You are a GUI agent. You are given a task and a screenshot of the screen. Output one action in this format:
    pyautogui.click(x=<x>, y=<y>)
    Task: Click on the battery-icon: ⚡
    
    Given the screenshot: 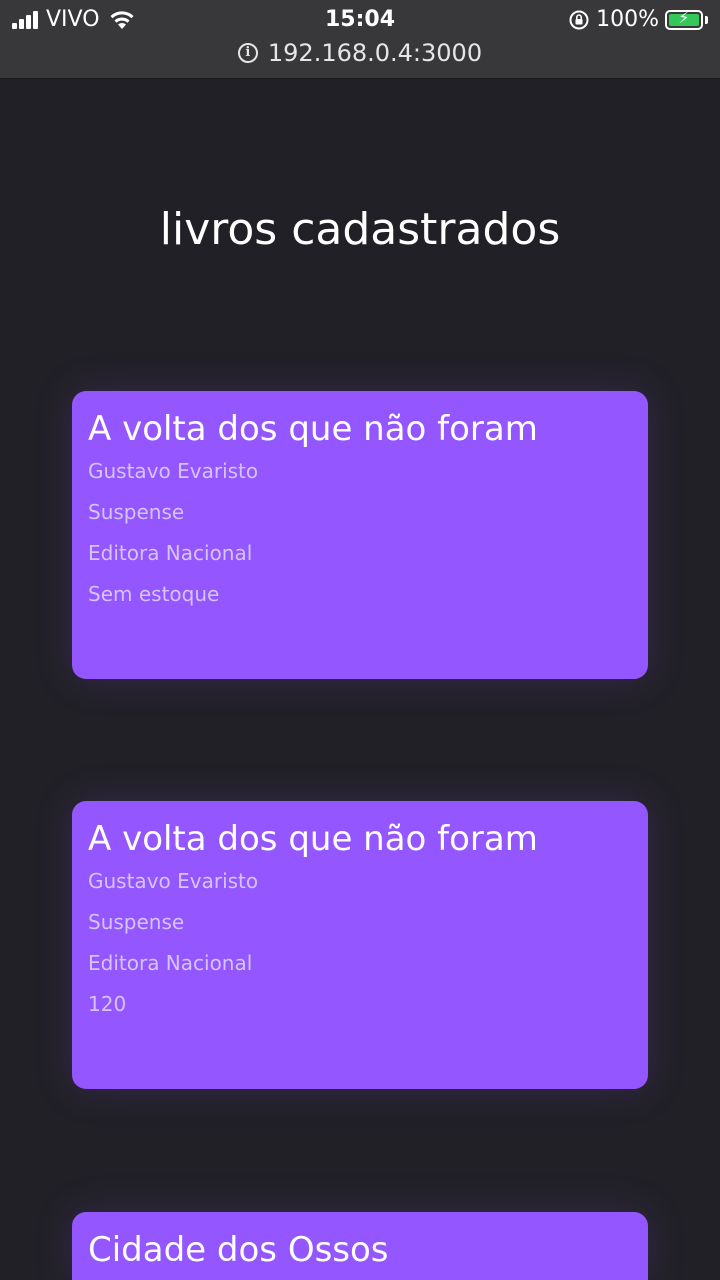 What is the action you would take?
    pyautogui.click(x=684, y=19)
    